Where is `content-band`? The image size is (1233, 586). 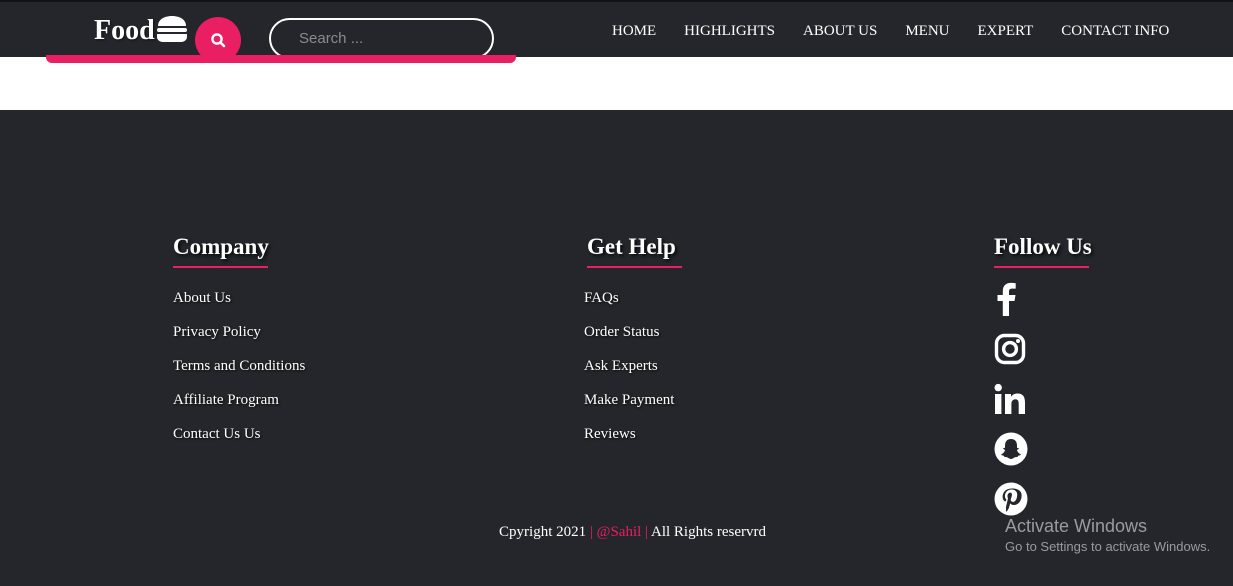 content-band is located at coordinates (616, 83).